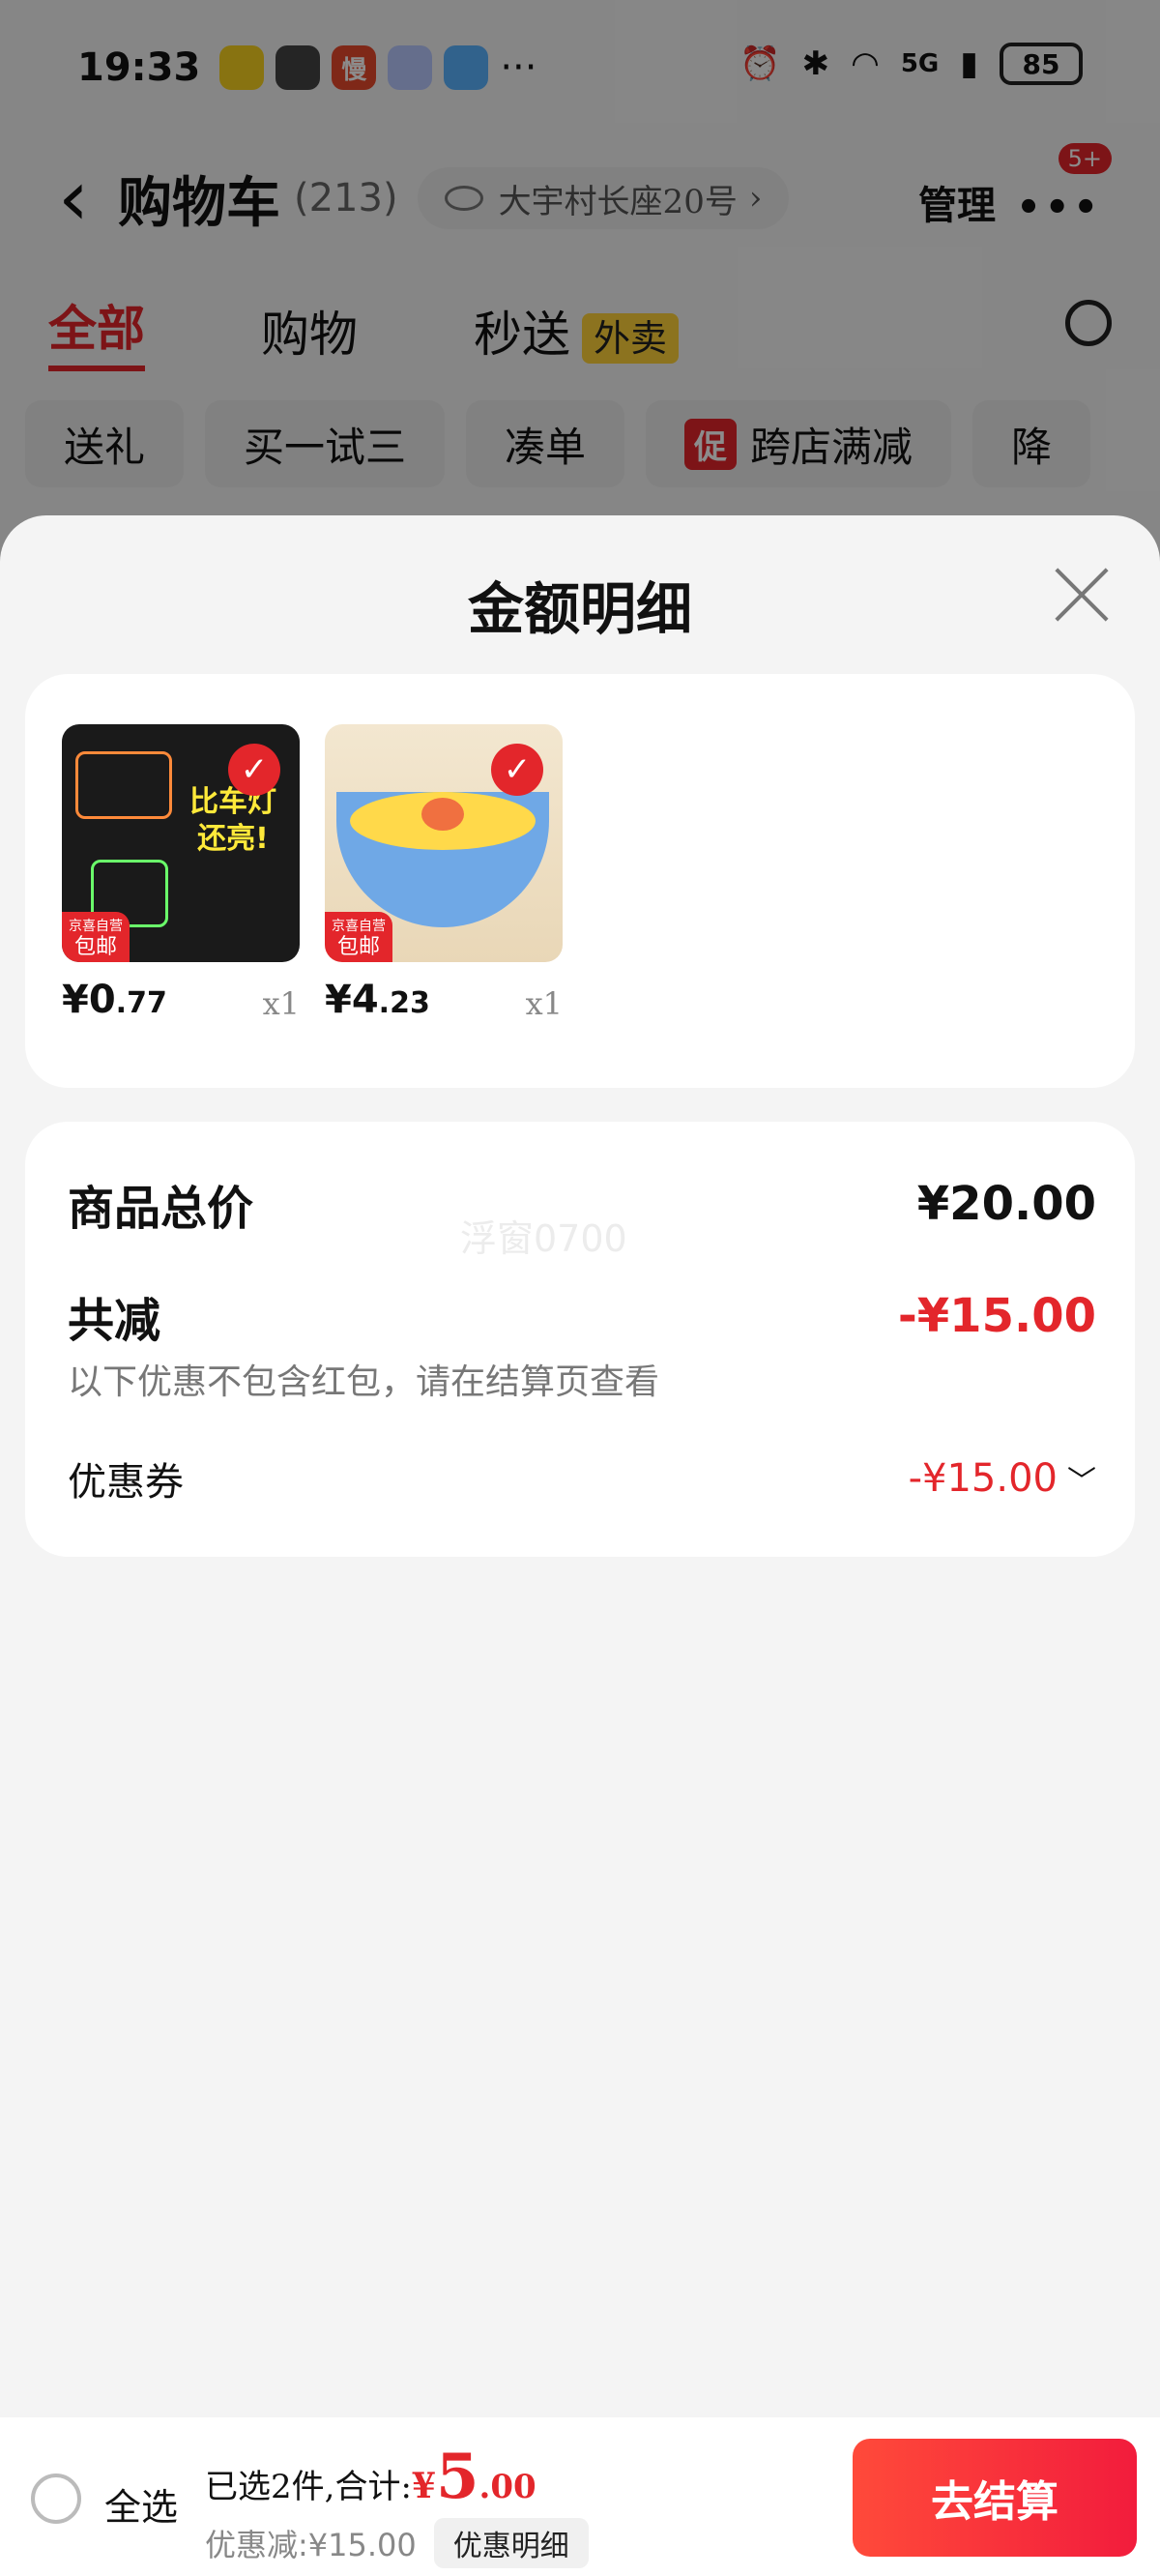 The image size is (1160, 2576). I want to click on reduction-row: 共减 -¥15.00, so click(582, 1316).